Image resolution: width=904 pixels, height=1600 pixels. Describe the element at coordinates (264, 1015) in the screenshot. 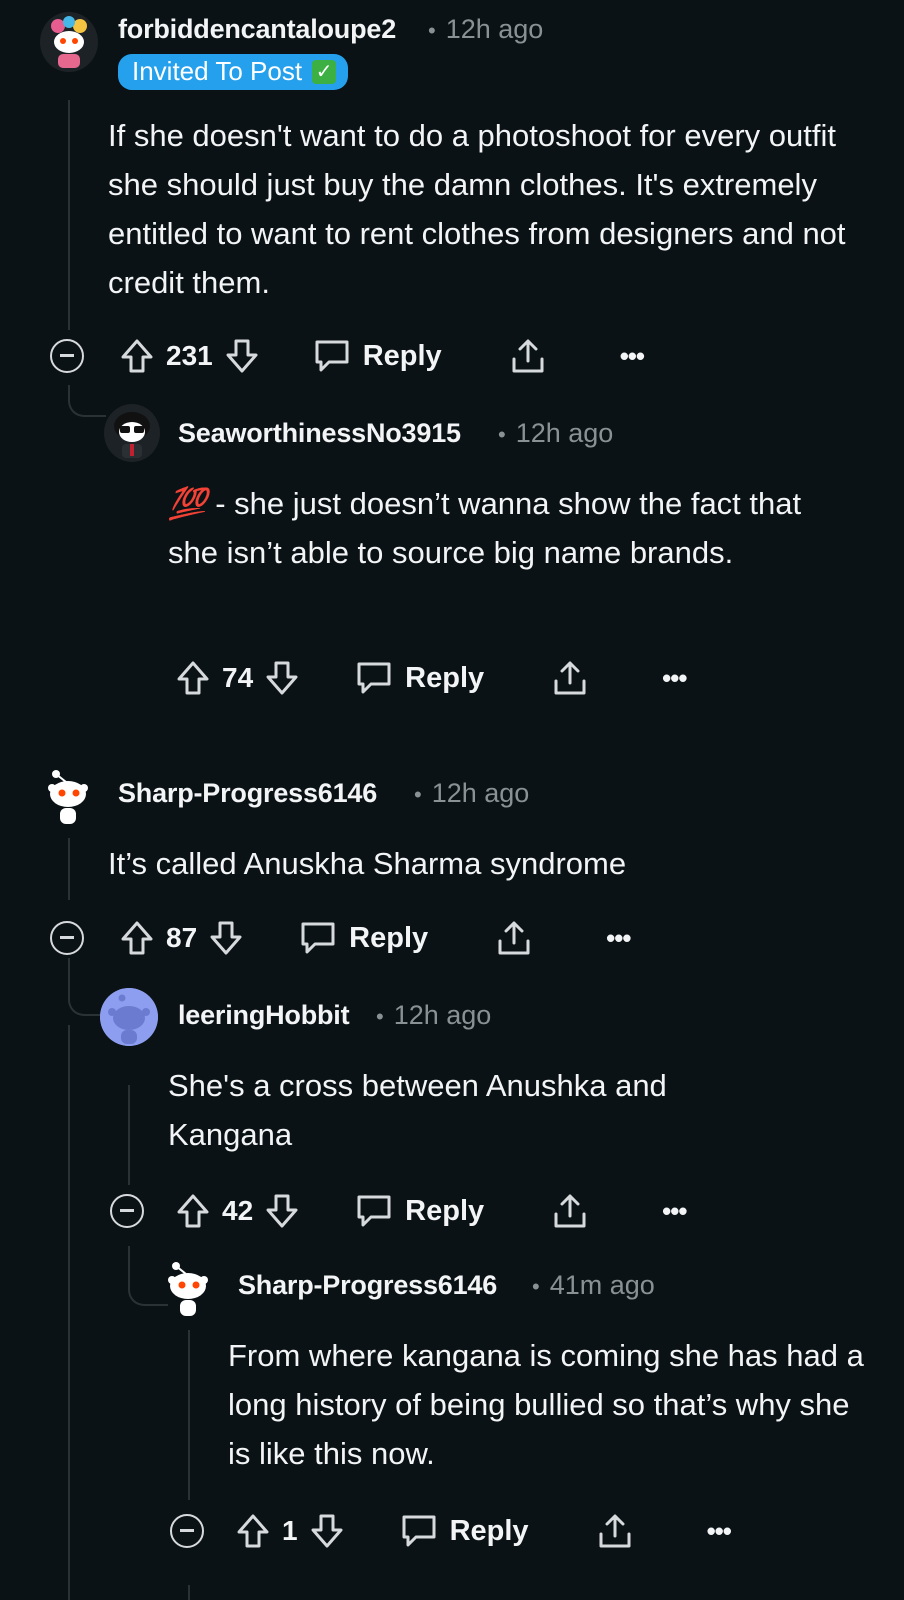

I see `comment-username: leeringHobbit` at that location.